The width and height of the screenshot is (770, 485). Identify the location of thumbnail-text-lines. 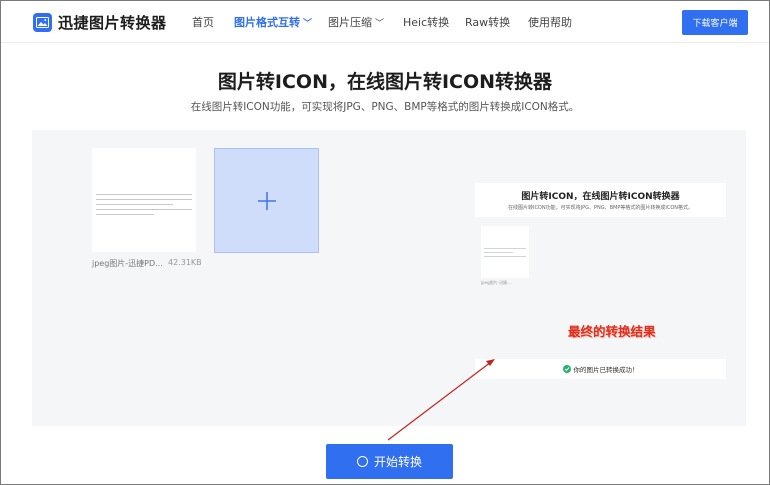
(144, 206).